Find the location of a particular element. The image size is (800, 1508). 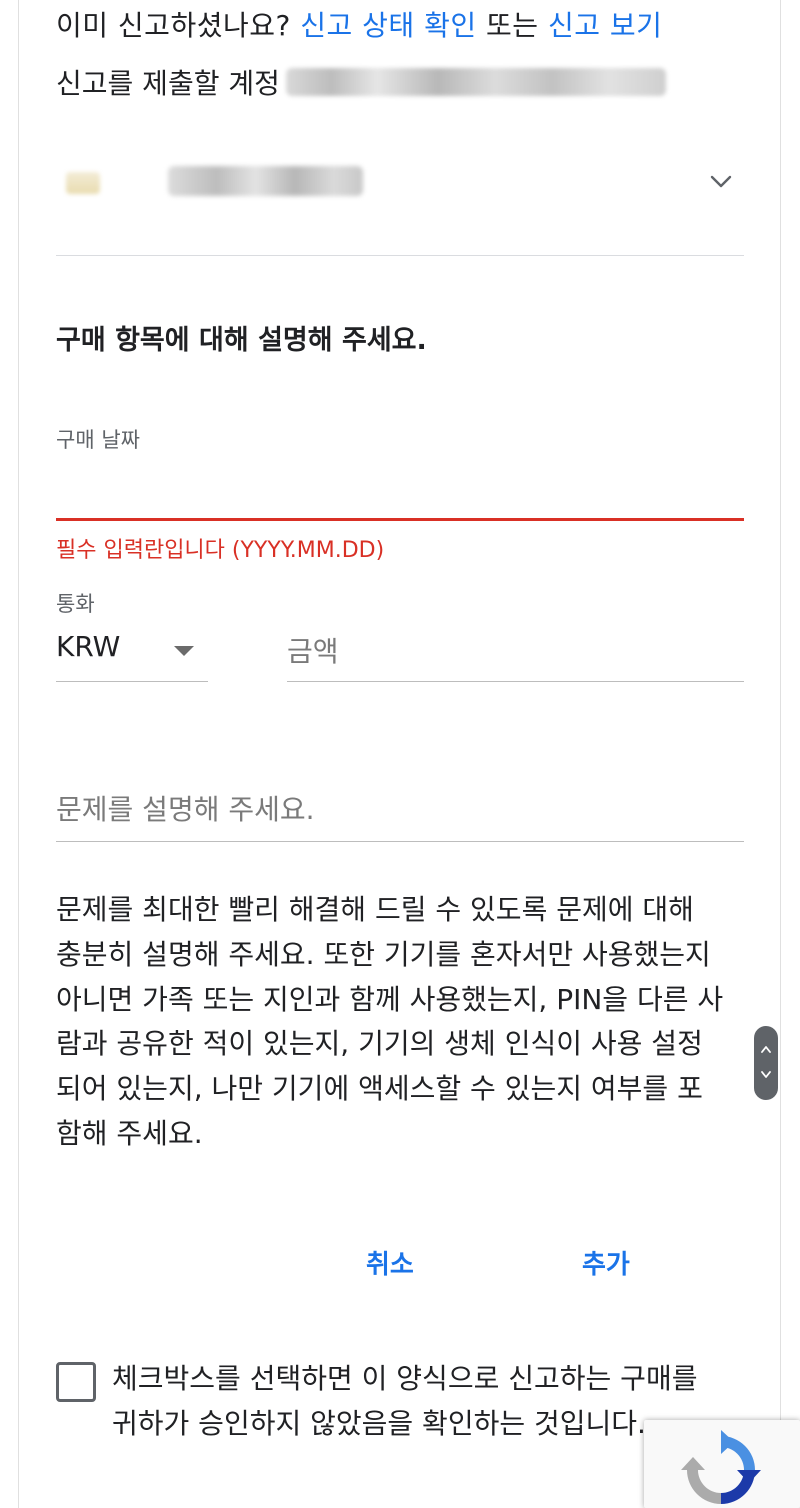

chevron-down-icon is located at coordinates (721, 181).